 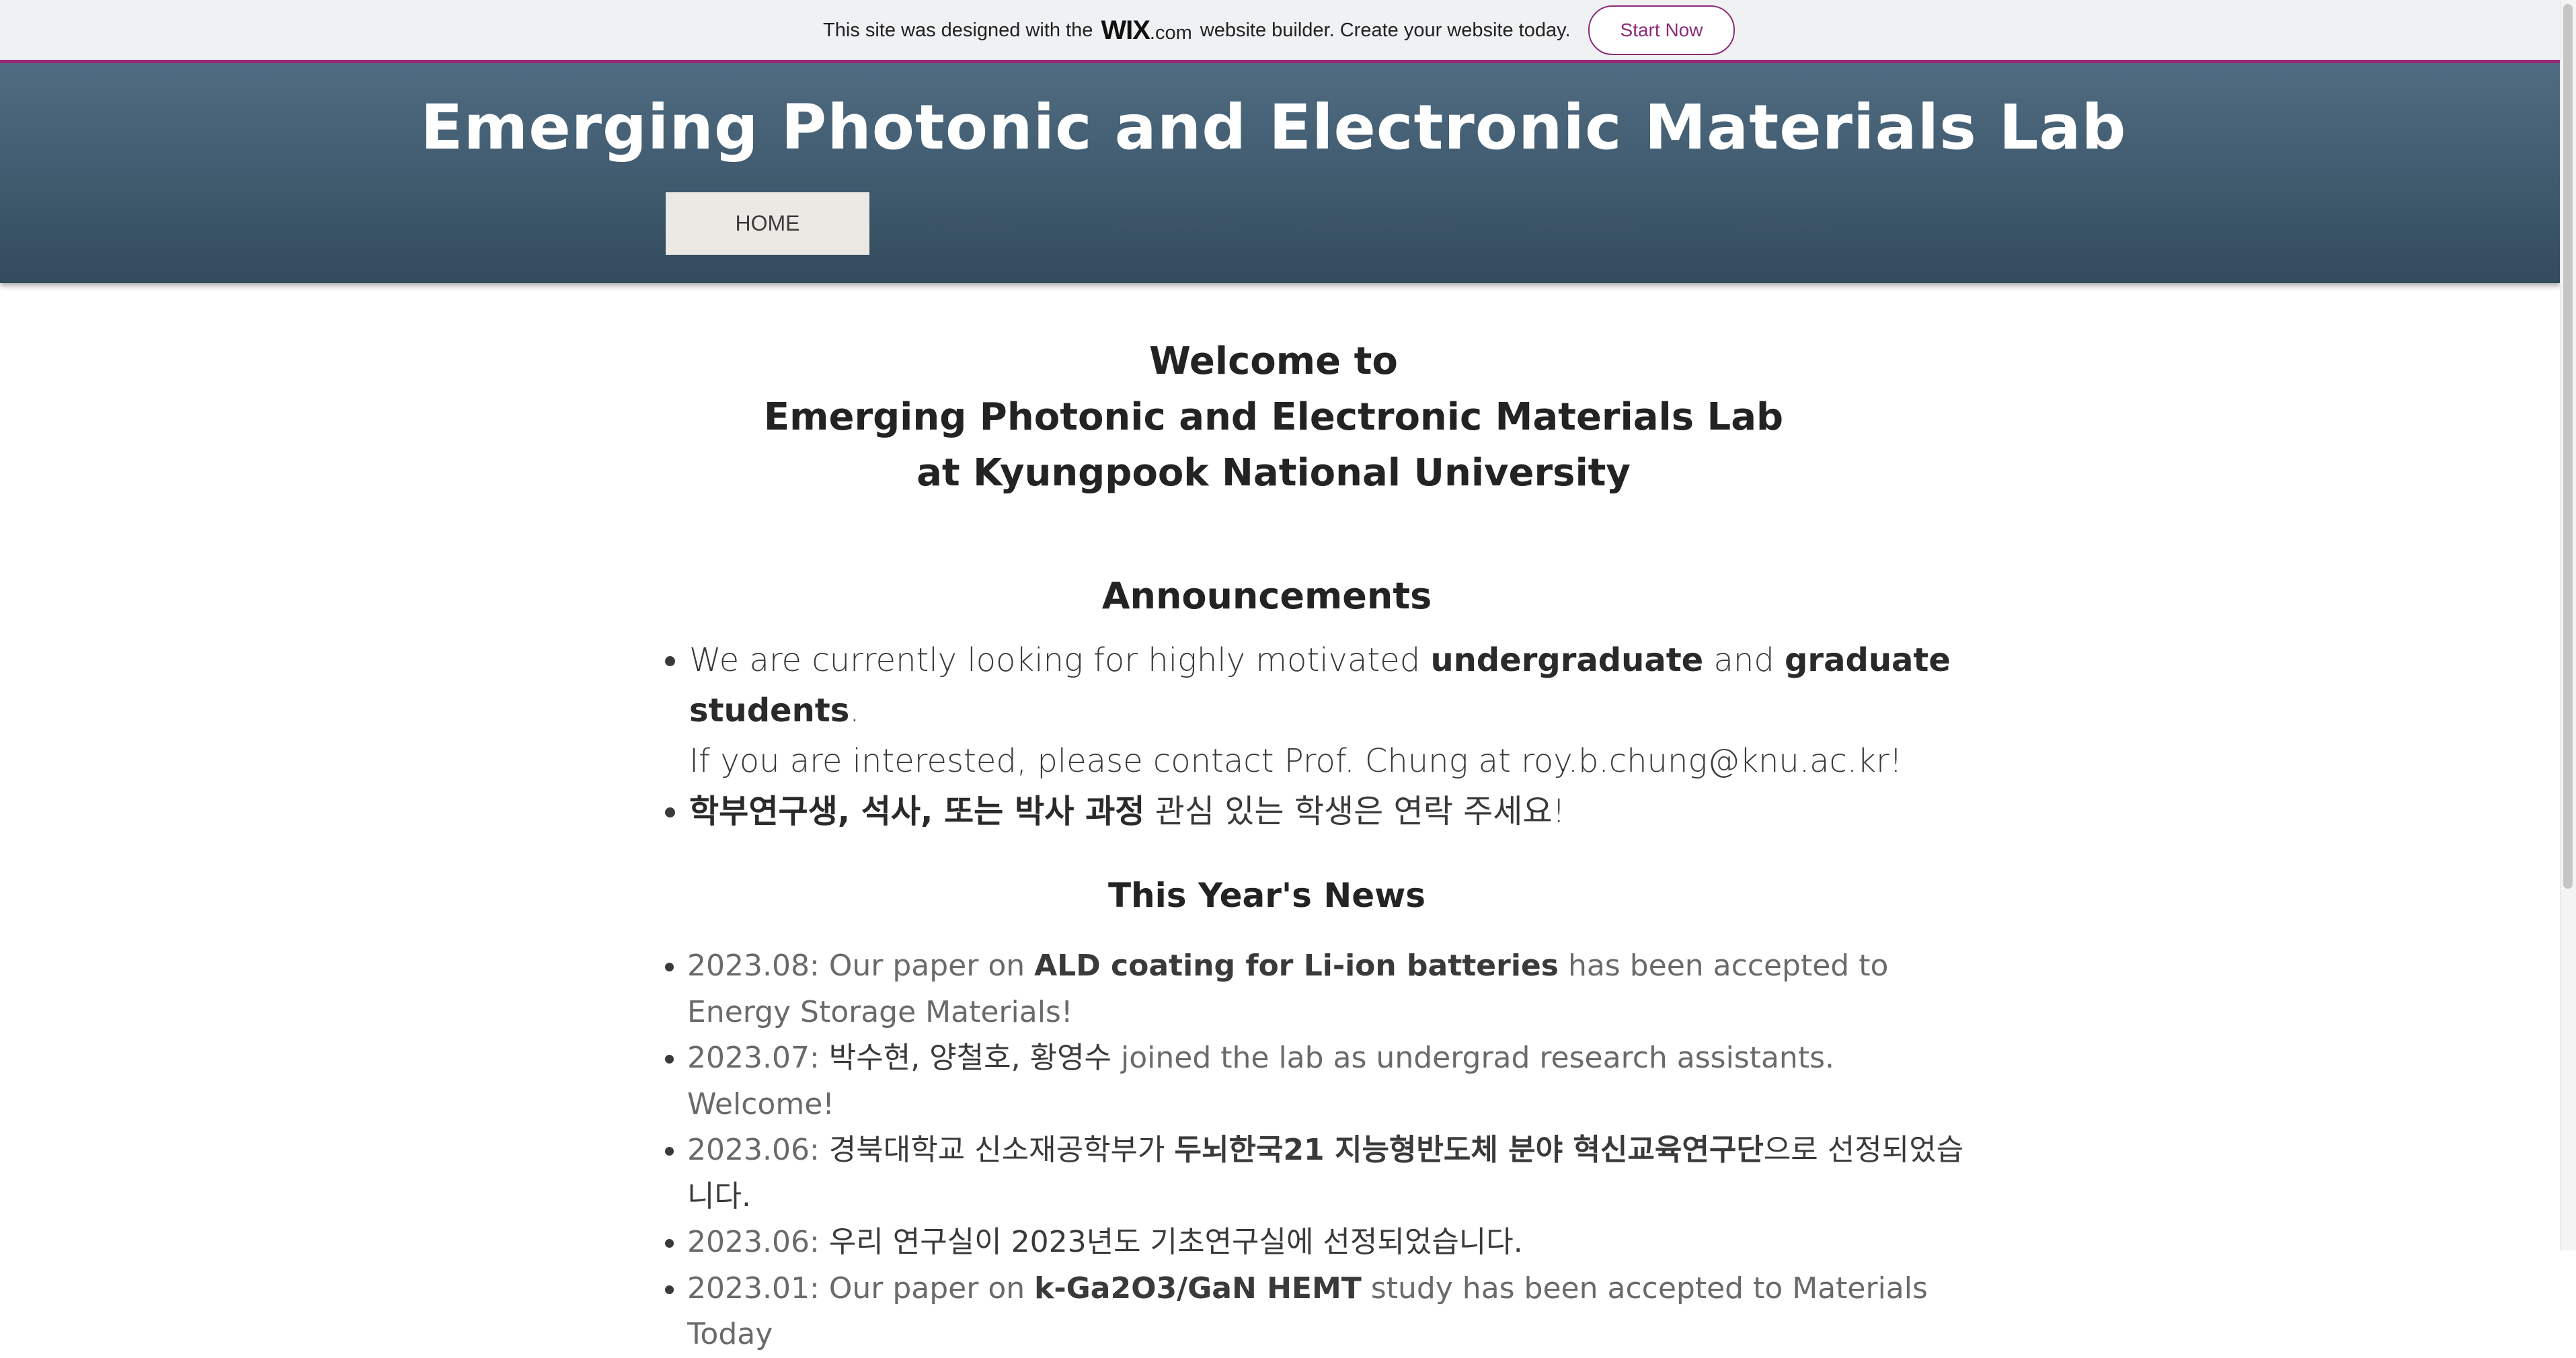 What do you see at coordinates (970, 1058) in the screenshot?
I see `news-names: 박수현, 양철호, 황영수` at bounding box center [970, 1058].